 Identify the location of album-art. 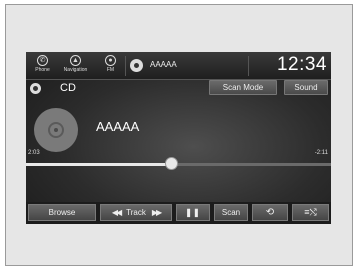
(56, 130).